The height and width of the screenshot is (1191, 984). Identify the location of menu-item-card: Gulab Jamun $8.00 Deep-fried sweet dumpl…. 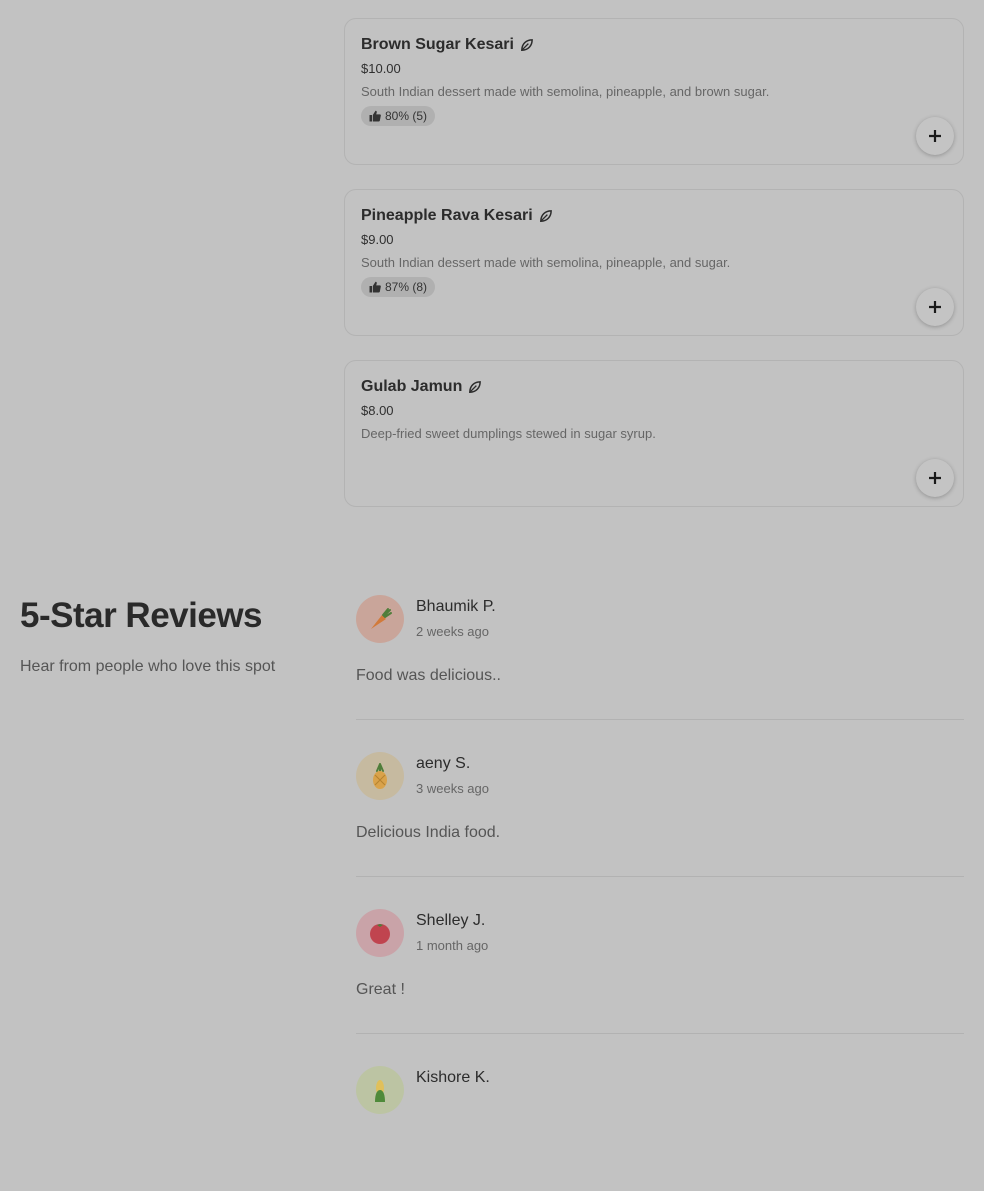
(654, 433).